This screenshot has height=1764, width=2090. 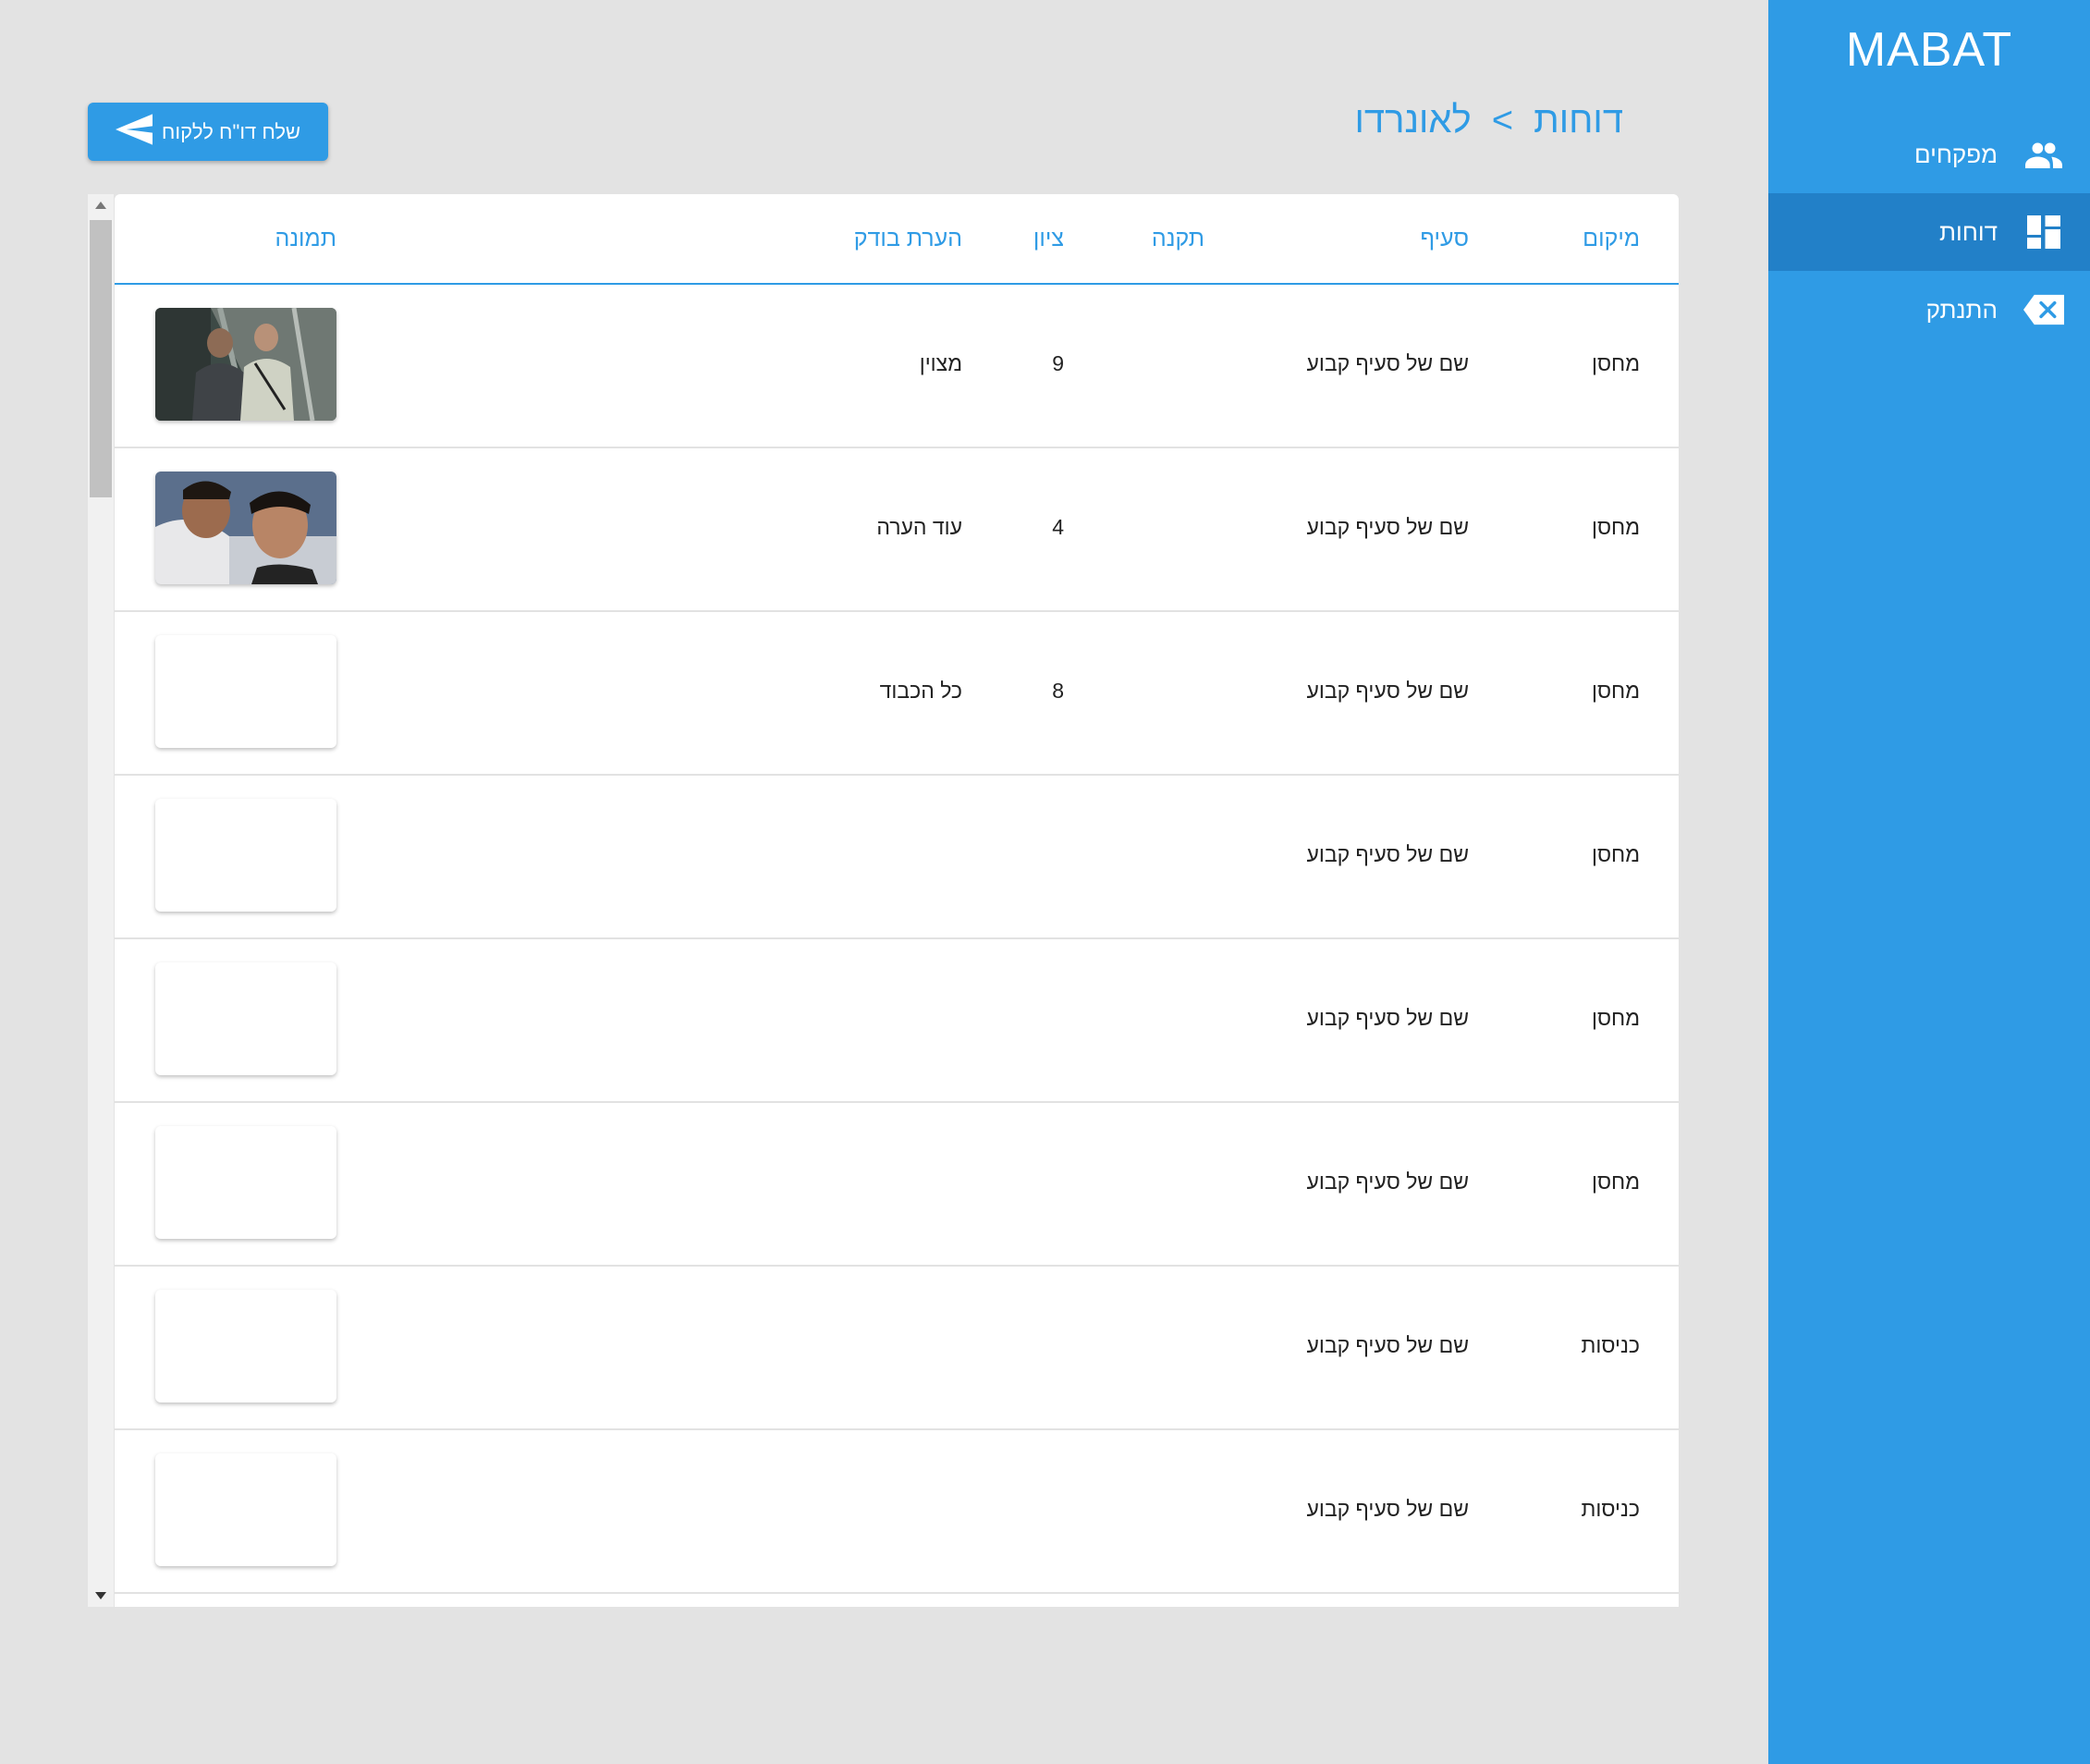 What do you see at coordinates (101, 205) in the screenshot?
I see `scroll-up-arrow-icon` at bounding box center [101, 205].